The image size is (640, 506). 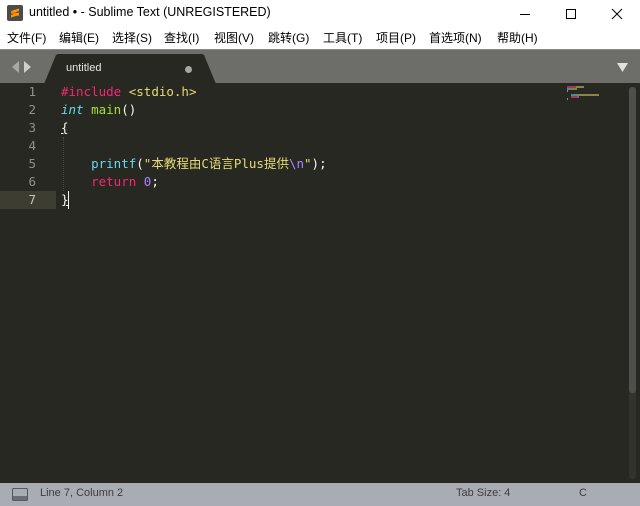 What do you see at coordinates (26, 283) in the screenshot?
I see `line-gutter: 1 2 3 4 5 6 7` at bounding box center [26, 283].